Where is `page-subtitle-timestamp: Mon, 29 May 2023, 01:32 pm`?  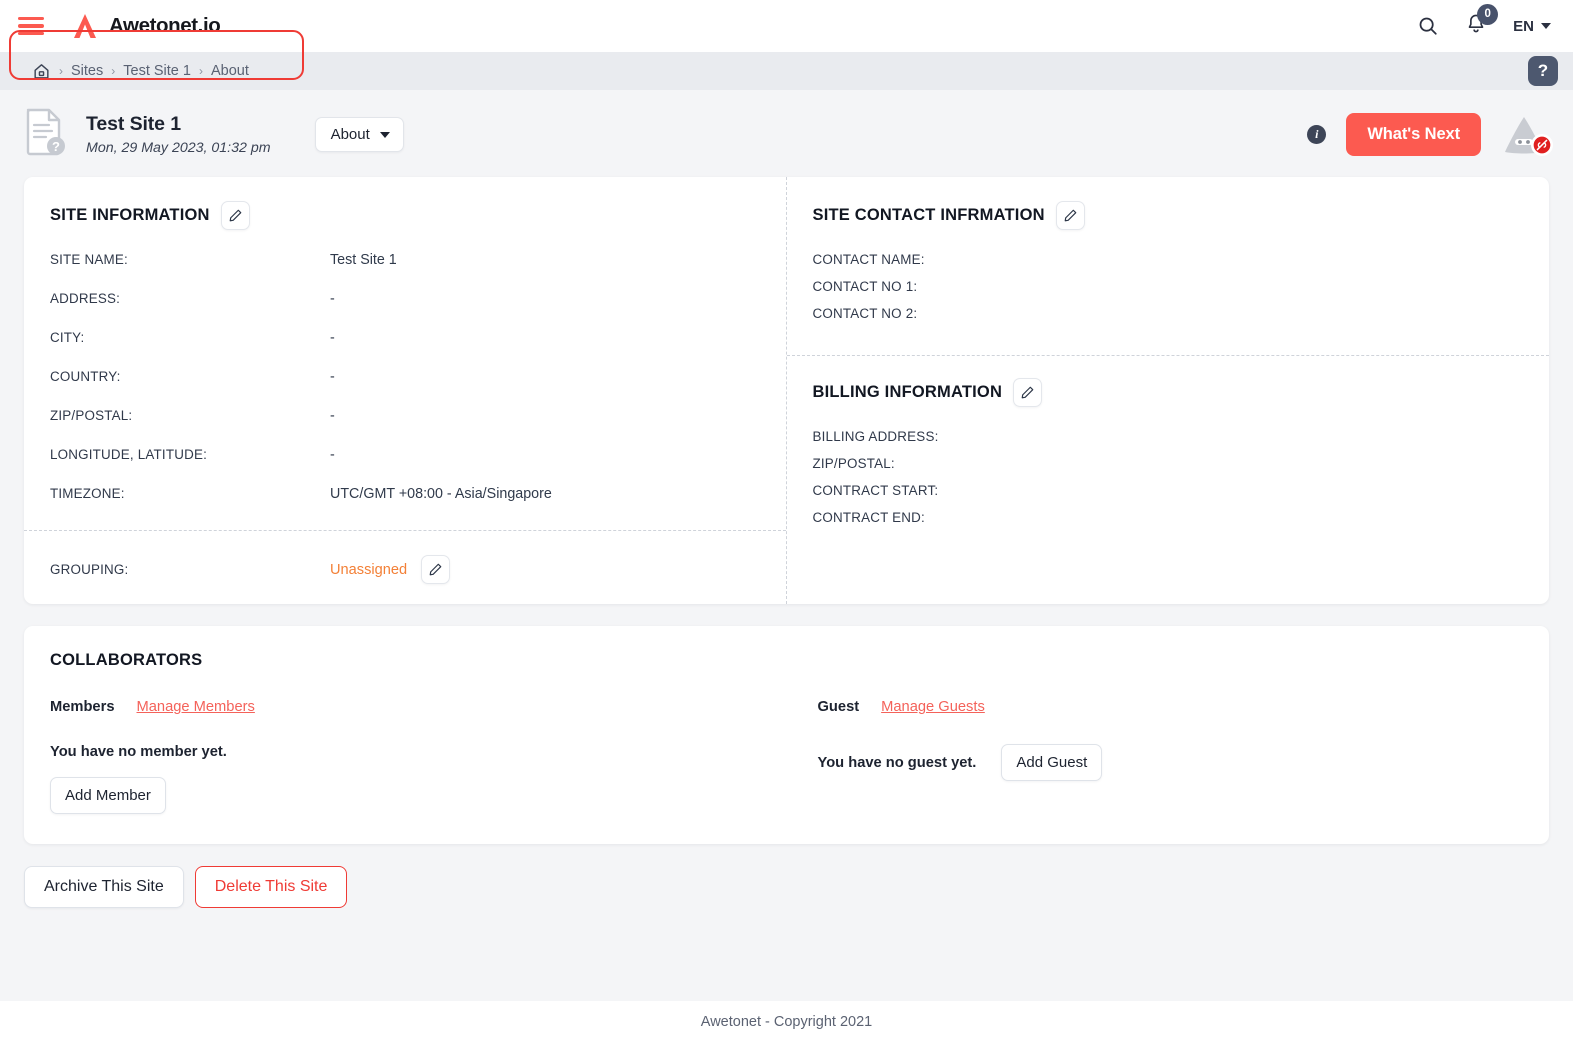 page-subtitle-timestamp: Mon, 29 May 2023, 01:32 pm is located at coordinates (178, 148).